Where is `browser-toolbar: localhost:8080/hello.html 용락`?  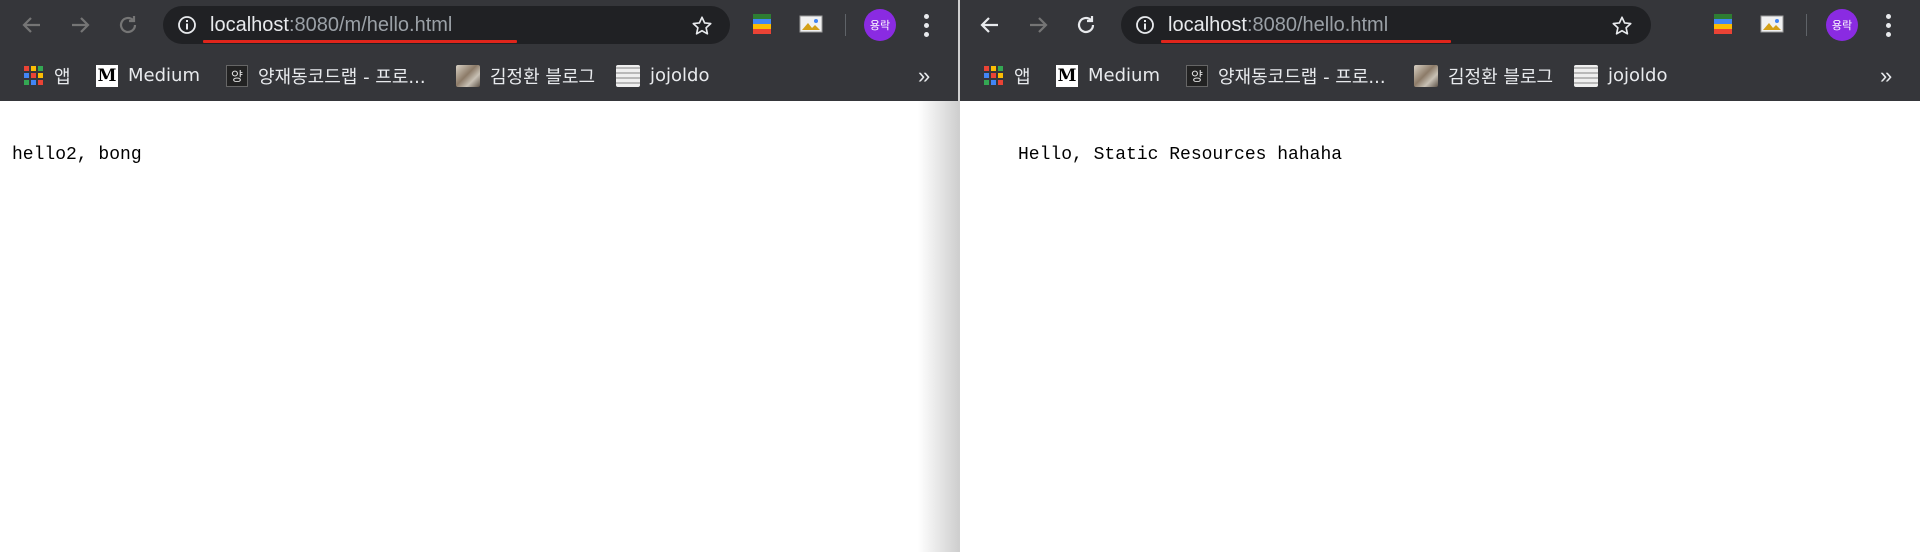
browser-toolbar: localhost:8080/hello.html 용락 is located at coordinates (1440, 25).